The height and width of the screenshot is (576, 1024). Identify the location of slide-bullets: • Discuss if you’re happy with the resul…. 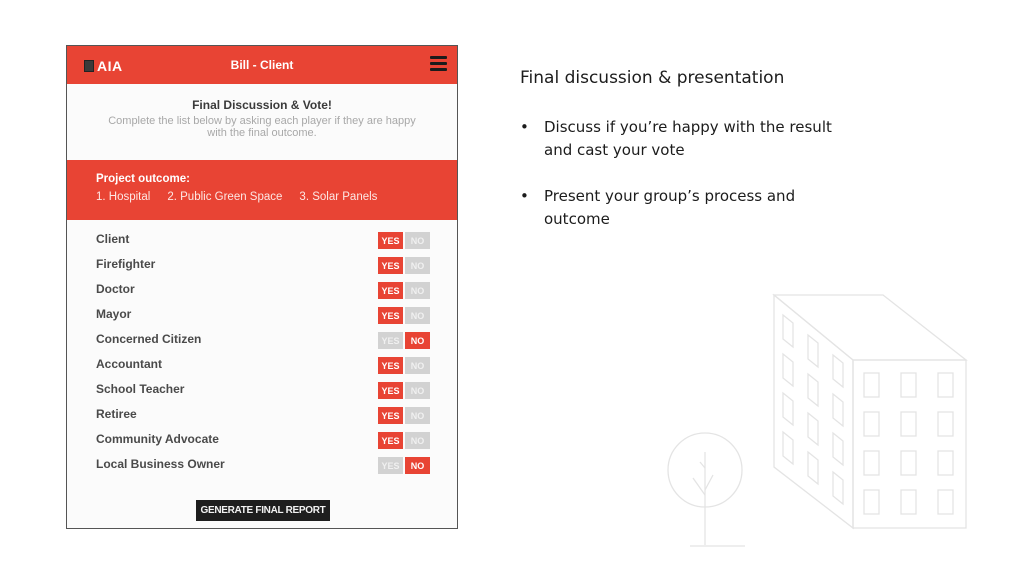
(685, 185).